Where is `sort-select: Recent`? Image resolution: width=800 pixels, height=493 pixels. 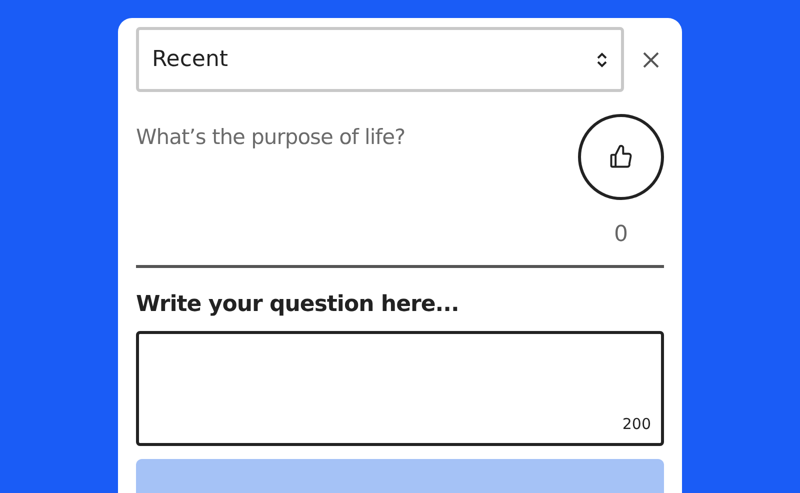 sort-select: Recent is located at coordinates (380, 59).